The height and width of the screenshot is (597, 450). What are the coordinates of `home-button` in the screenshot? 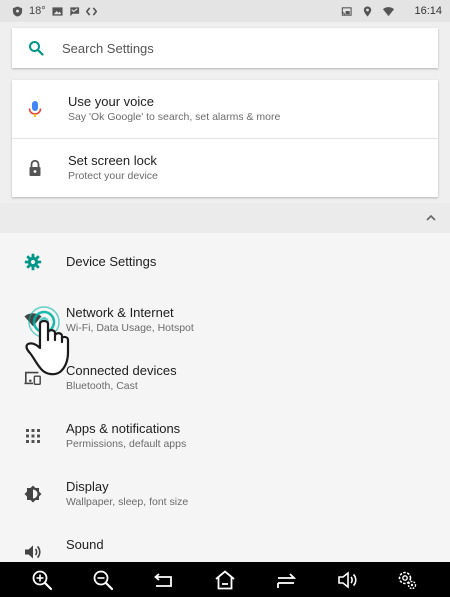 It's located at (225, 580).